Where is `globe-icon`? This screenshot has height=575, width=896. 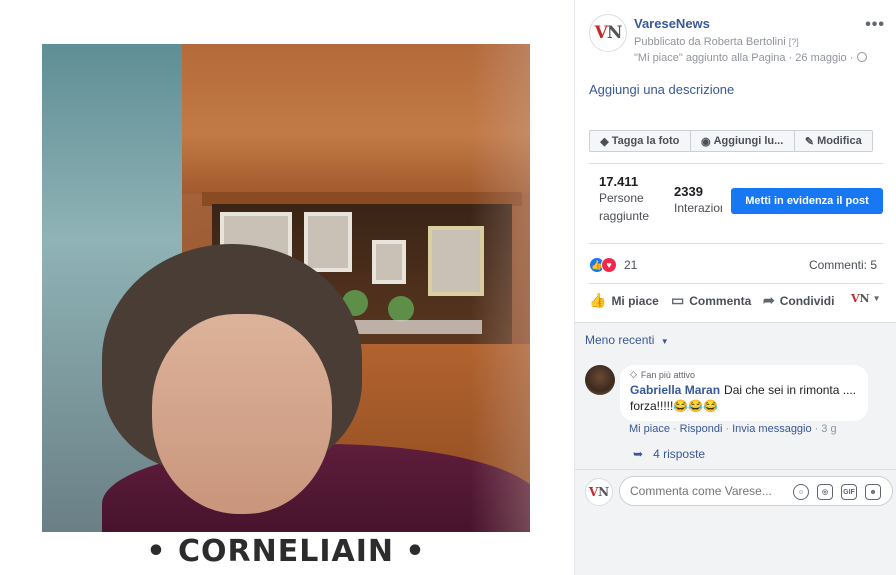
globe-icon is located at coordinates (862, 57).